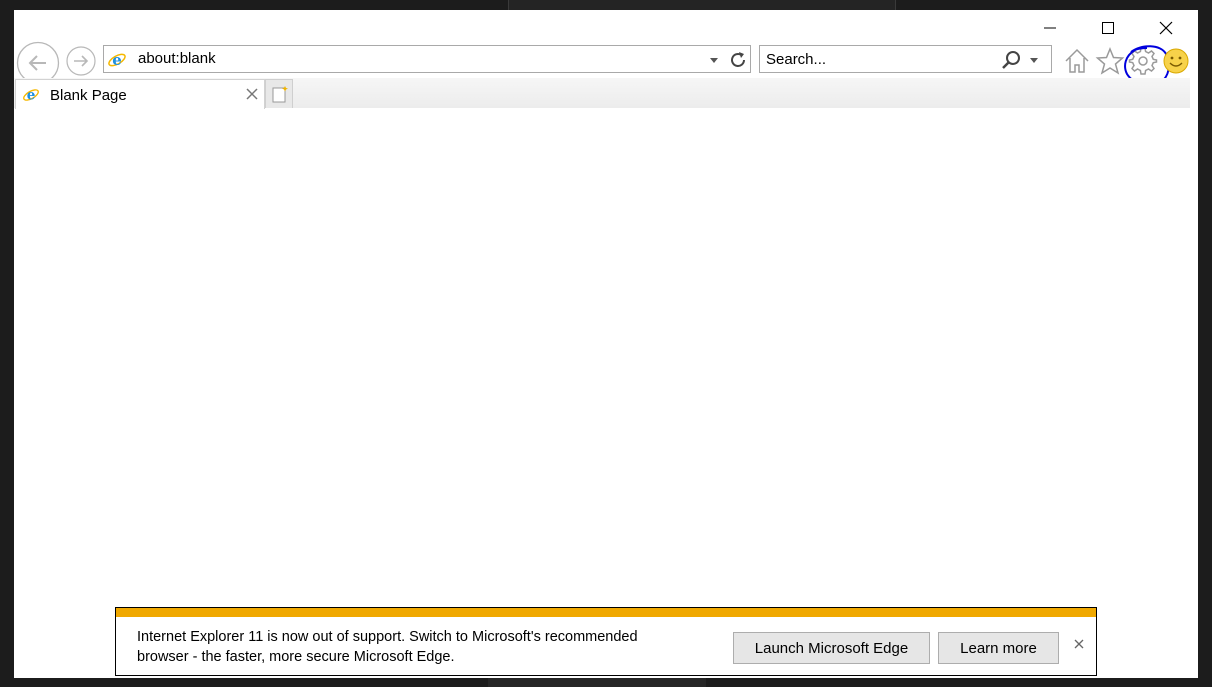  What do you see at coordinates (998, 648) in the screenshot?
I see `learn-more-button: Learn more` at bounding box center [998, 648].